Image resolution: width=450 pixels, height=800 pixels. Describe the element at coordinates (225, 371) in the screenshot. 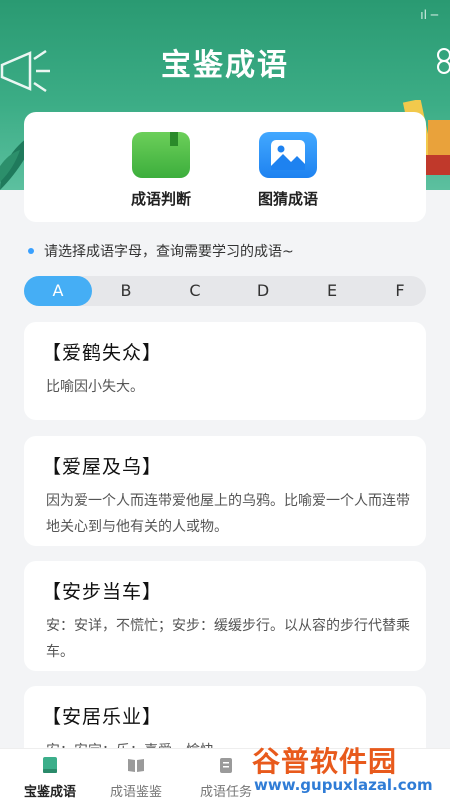

I see `idiom-card: 【爱鹤失众】 比喻因小失大。` at that location.